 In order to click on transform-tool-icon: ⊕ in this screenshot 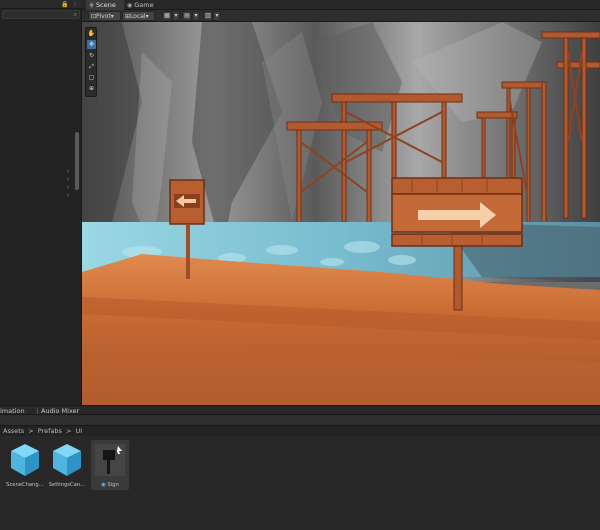, I will do `click(91, 88)`.